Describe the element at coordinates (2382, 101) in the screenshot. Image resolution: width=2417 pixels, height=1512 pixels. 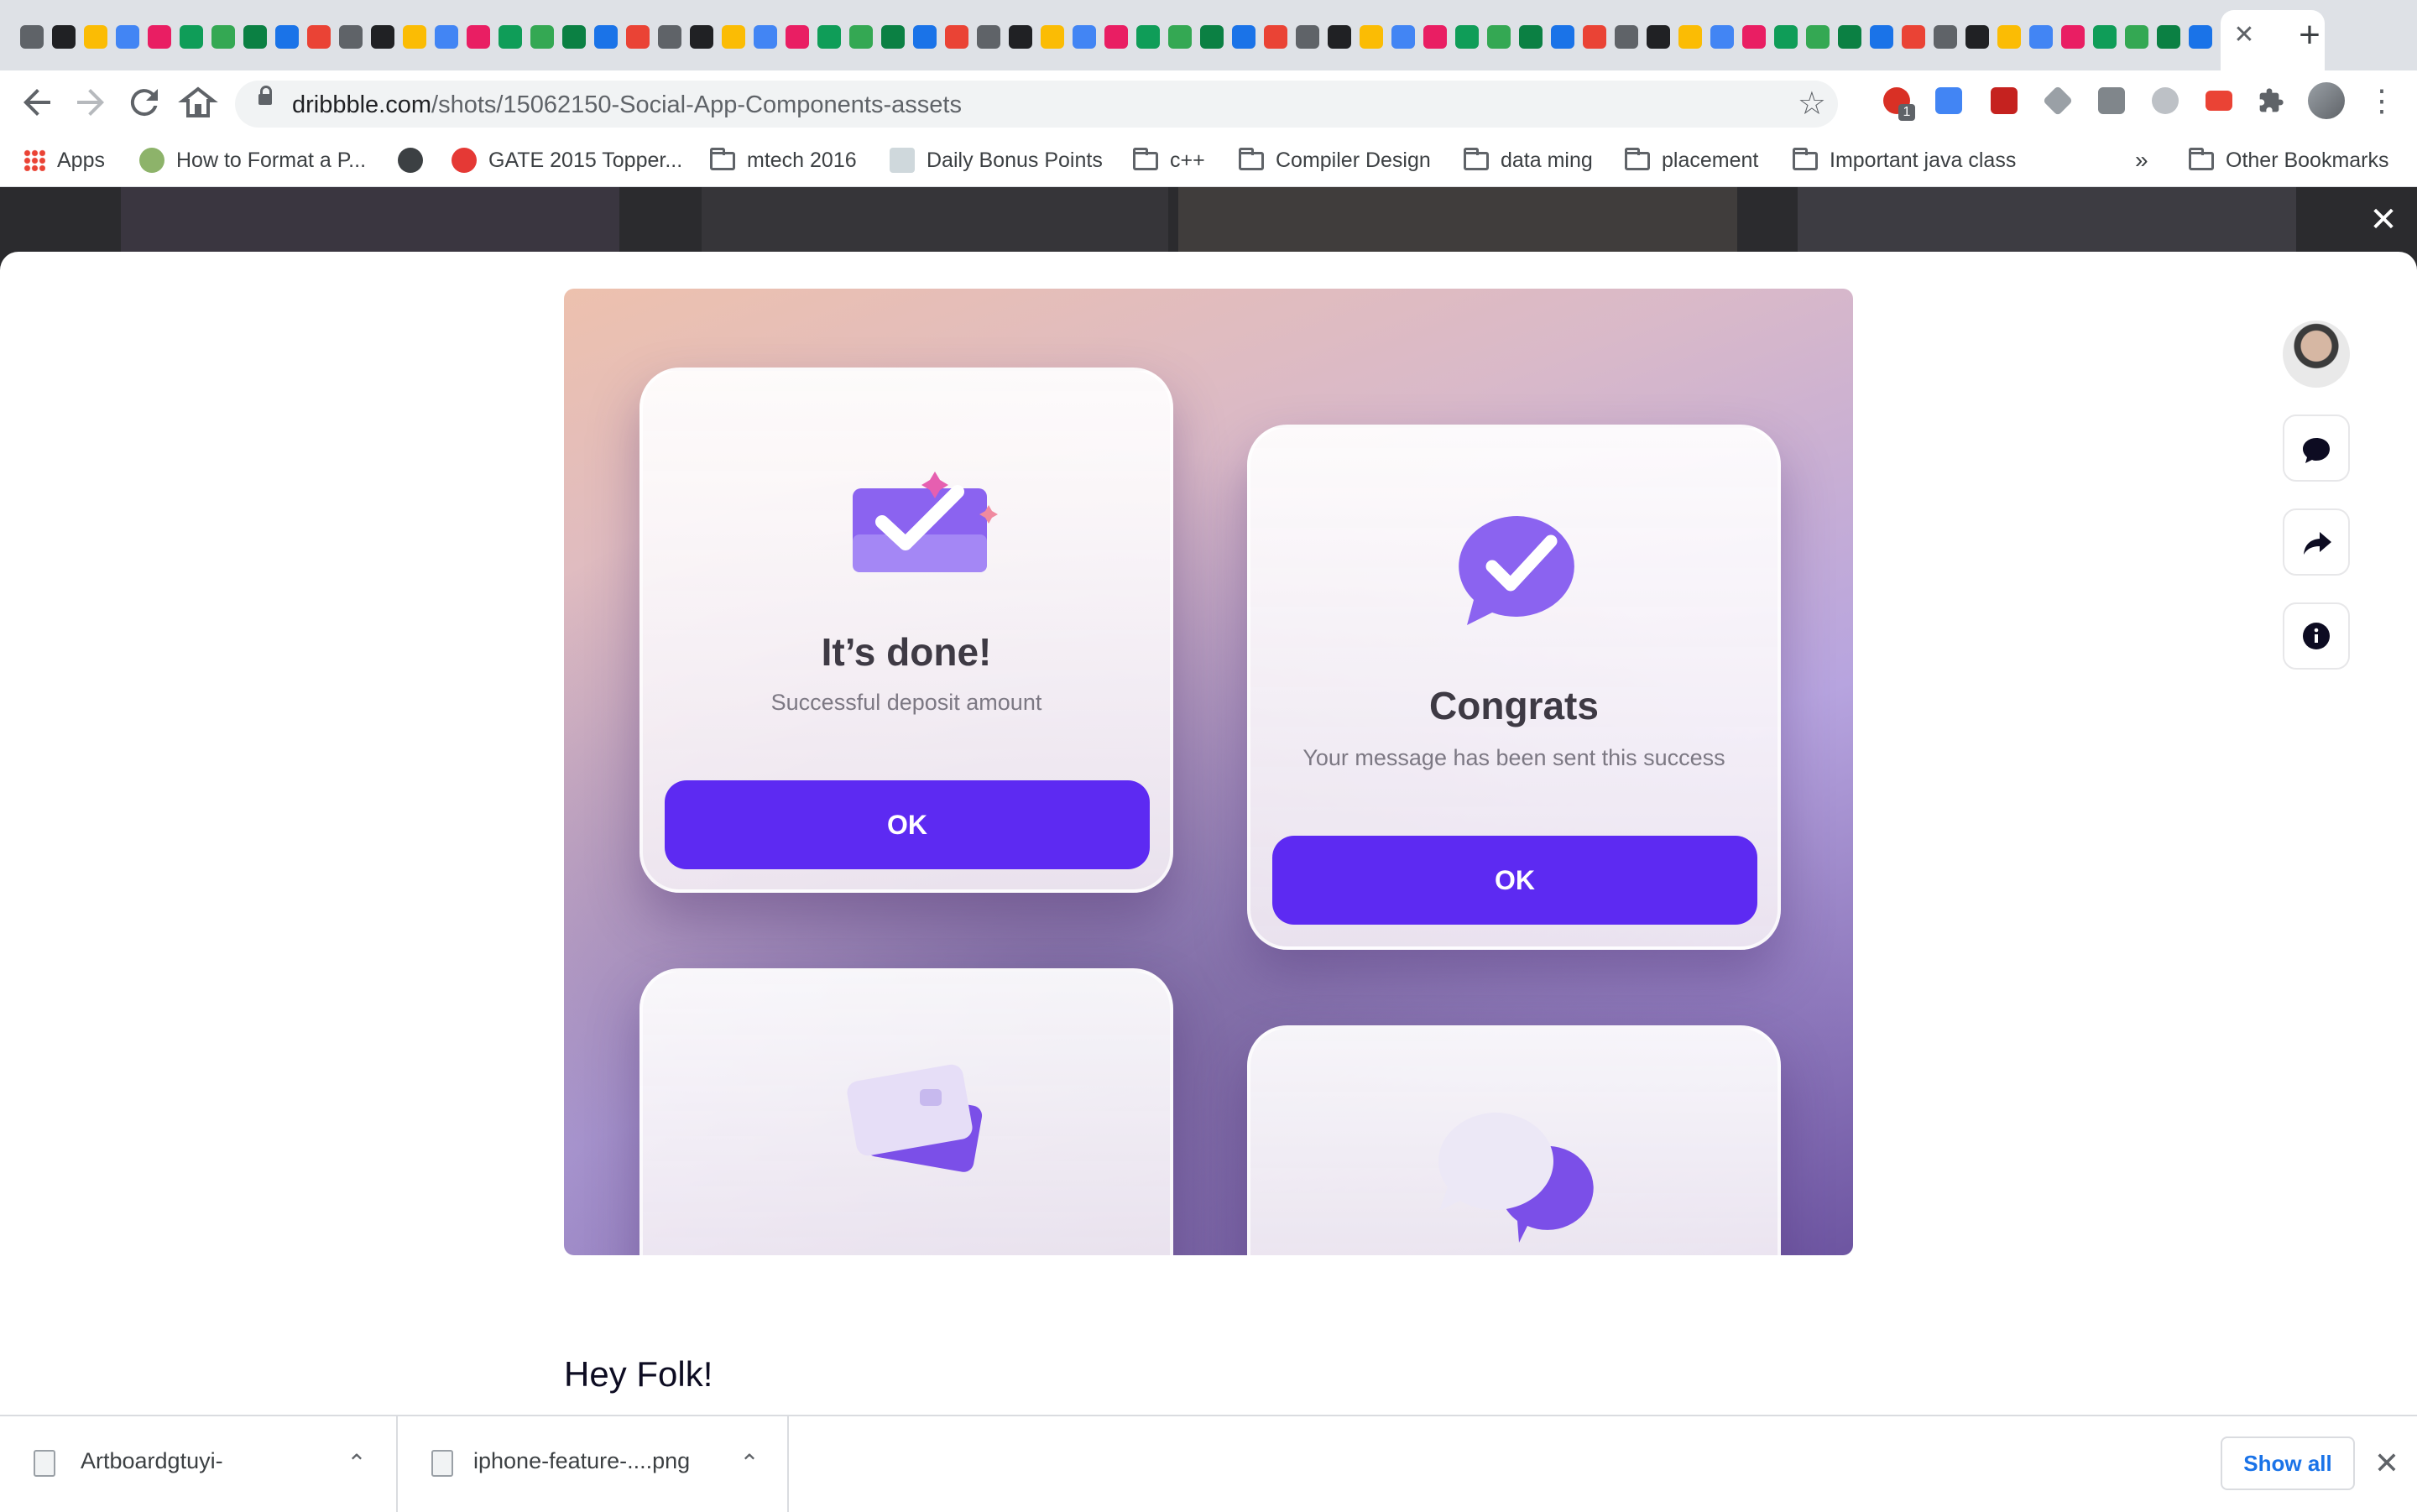
I see `more-menu-icon: ⋮` at that location.